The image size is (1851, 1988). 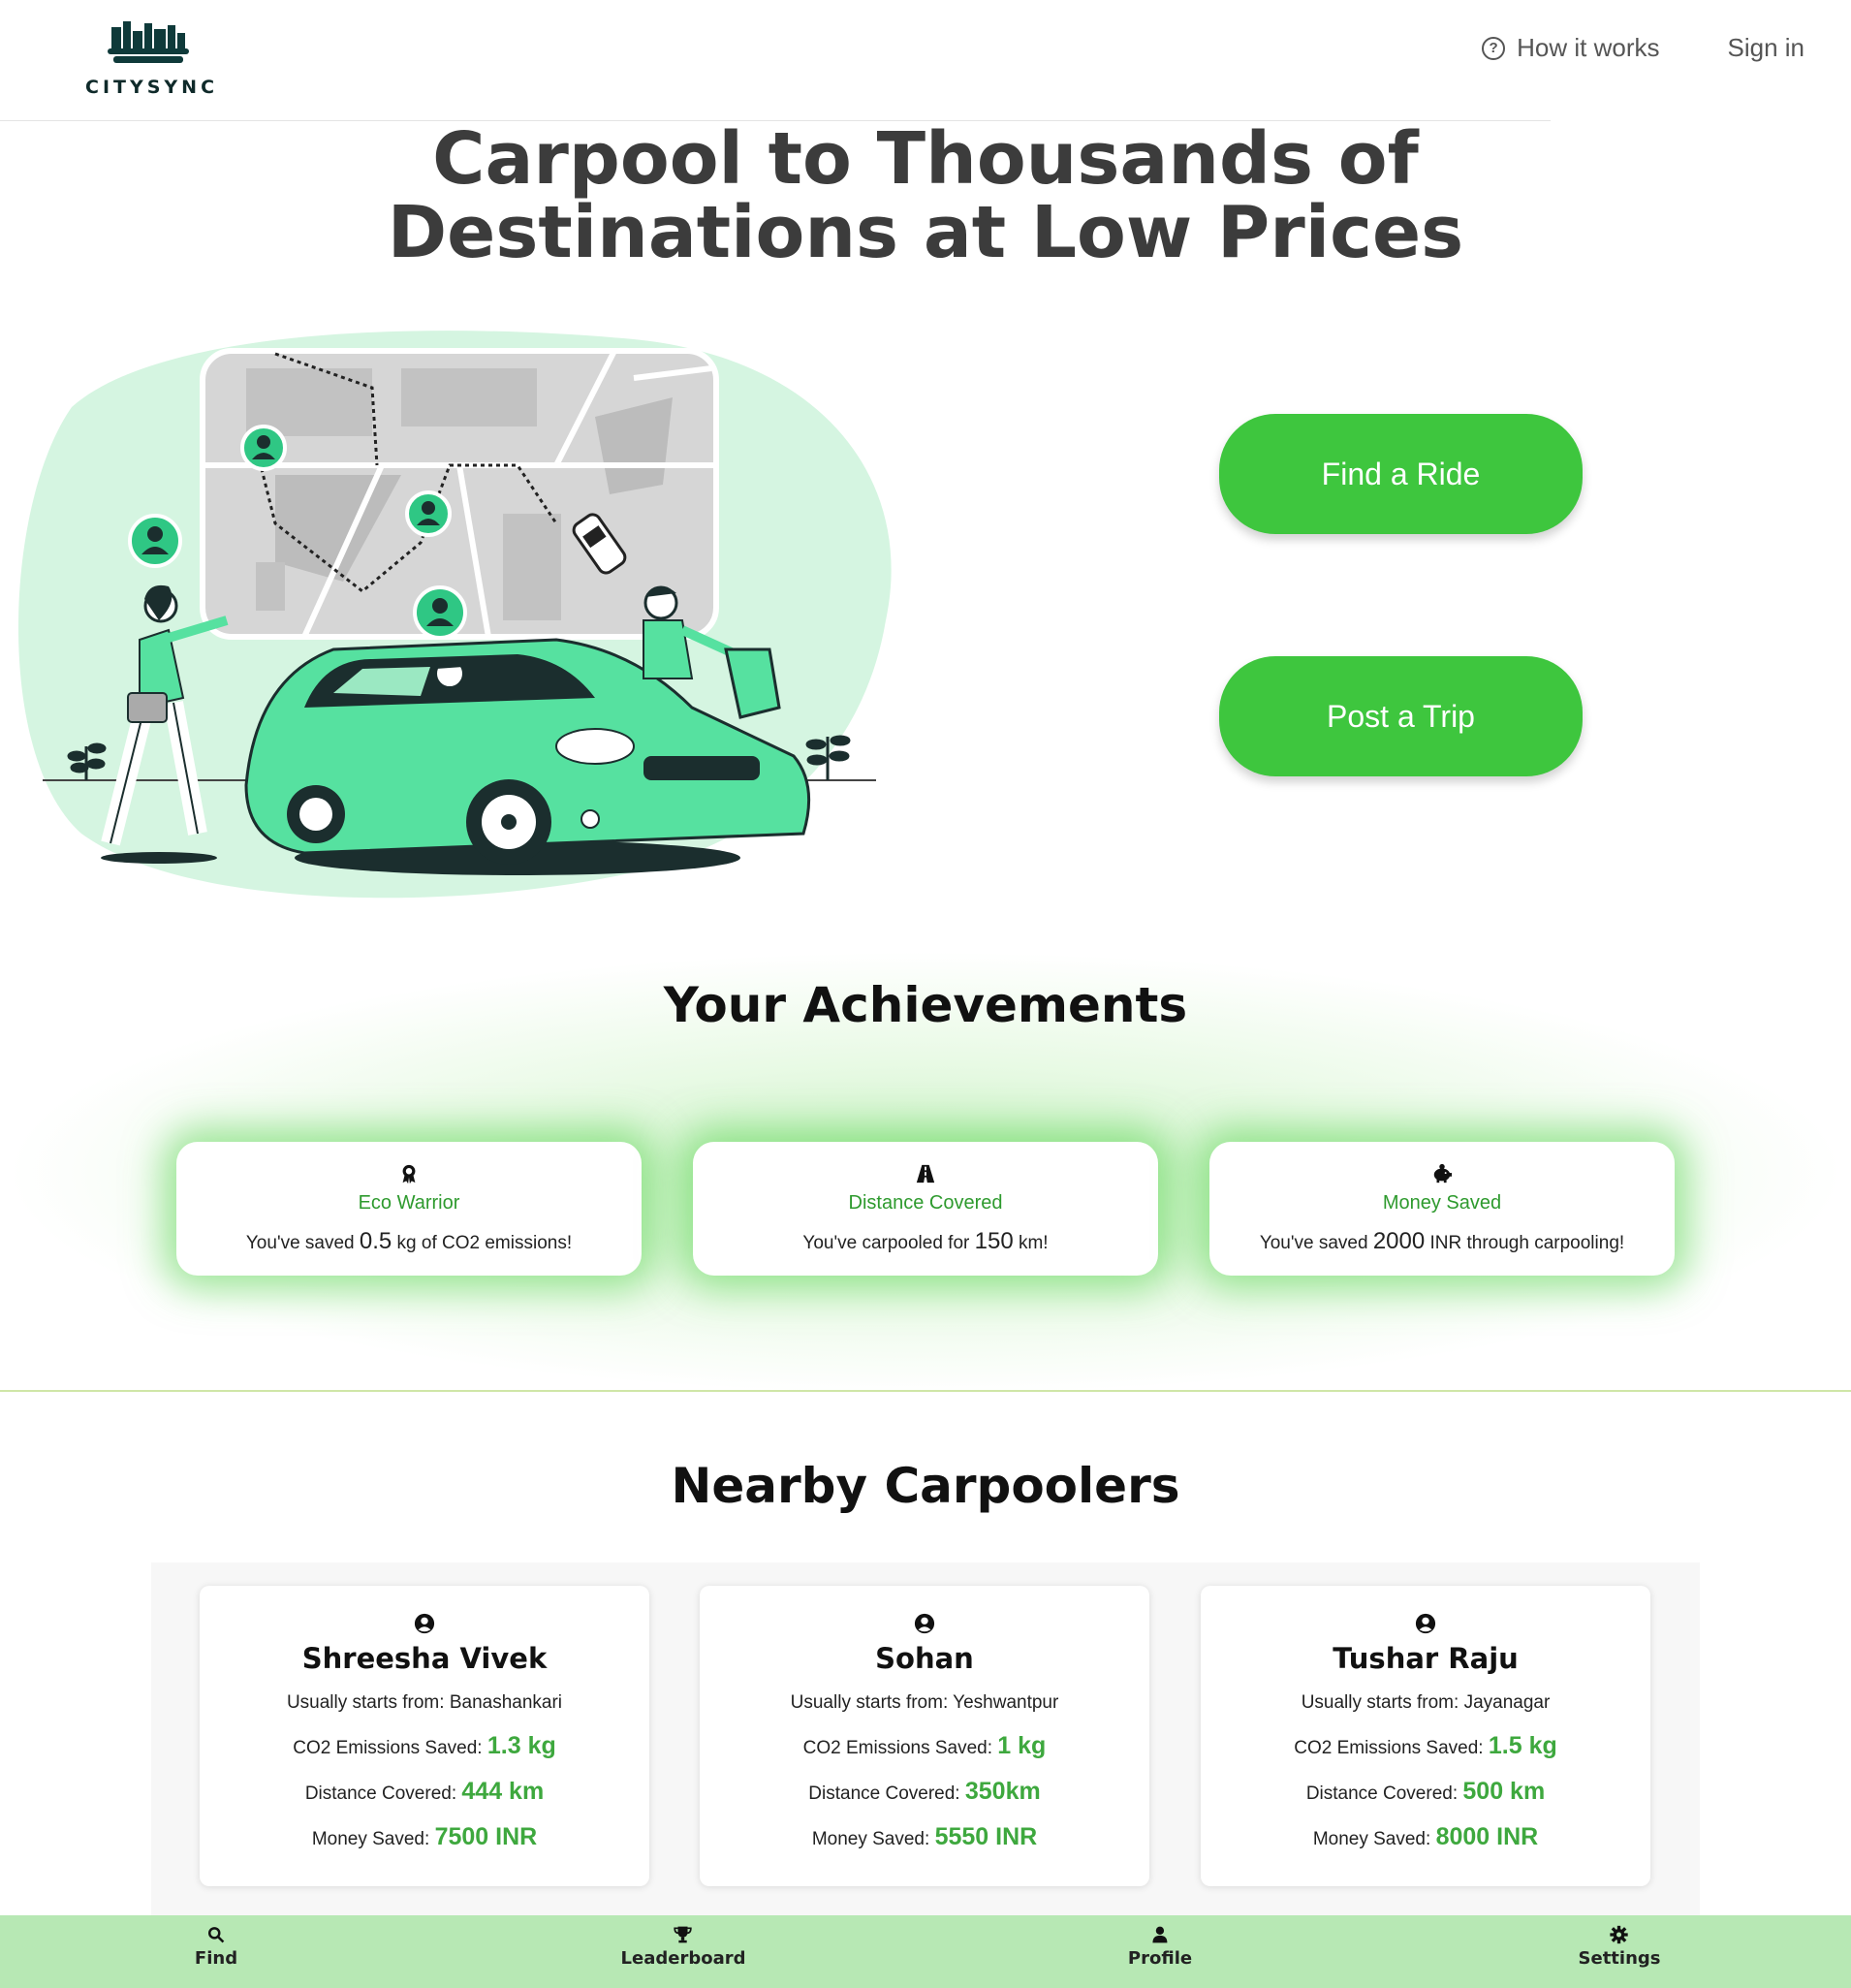 What do you see at coordinates (924, 1658) in the screenshot?
I see `carpooler-name: Sohan` at bounding box center [924, 1658].